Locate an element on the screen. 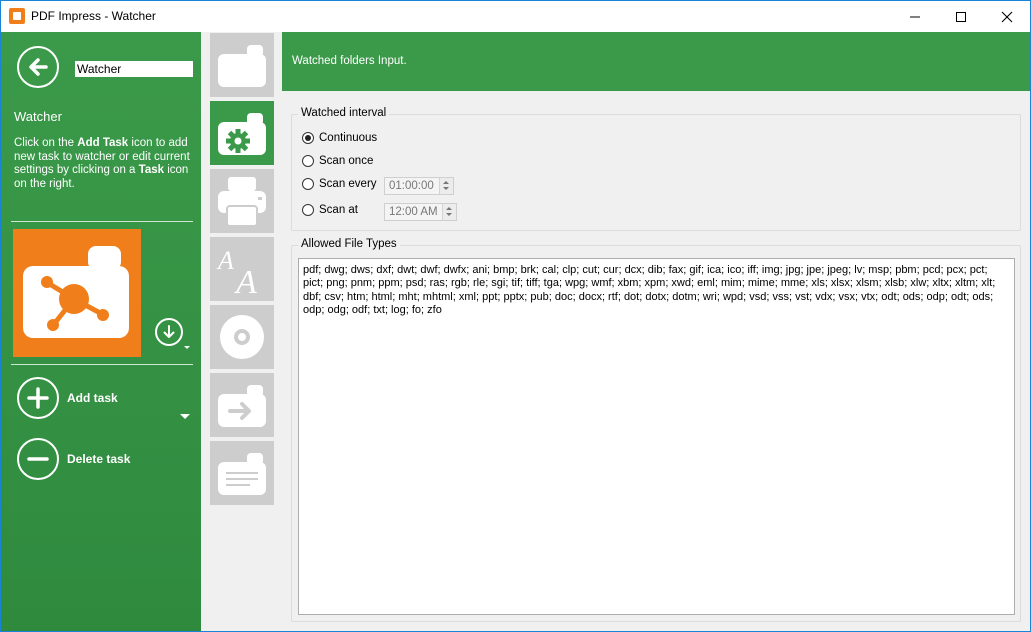  scan-every-value: 01:00:00 is located at coordinates (411, 186).